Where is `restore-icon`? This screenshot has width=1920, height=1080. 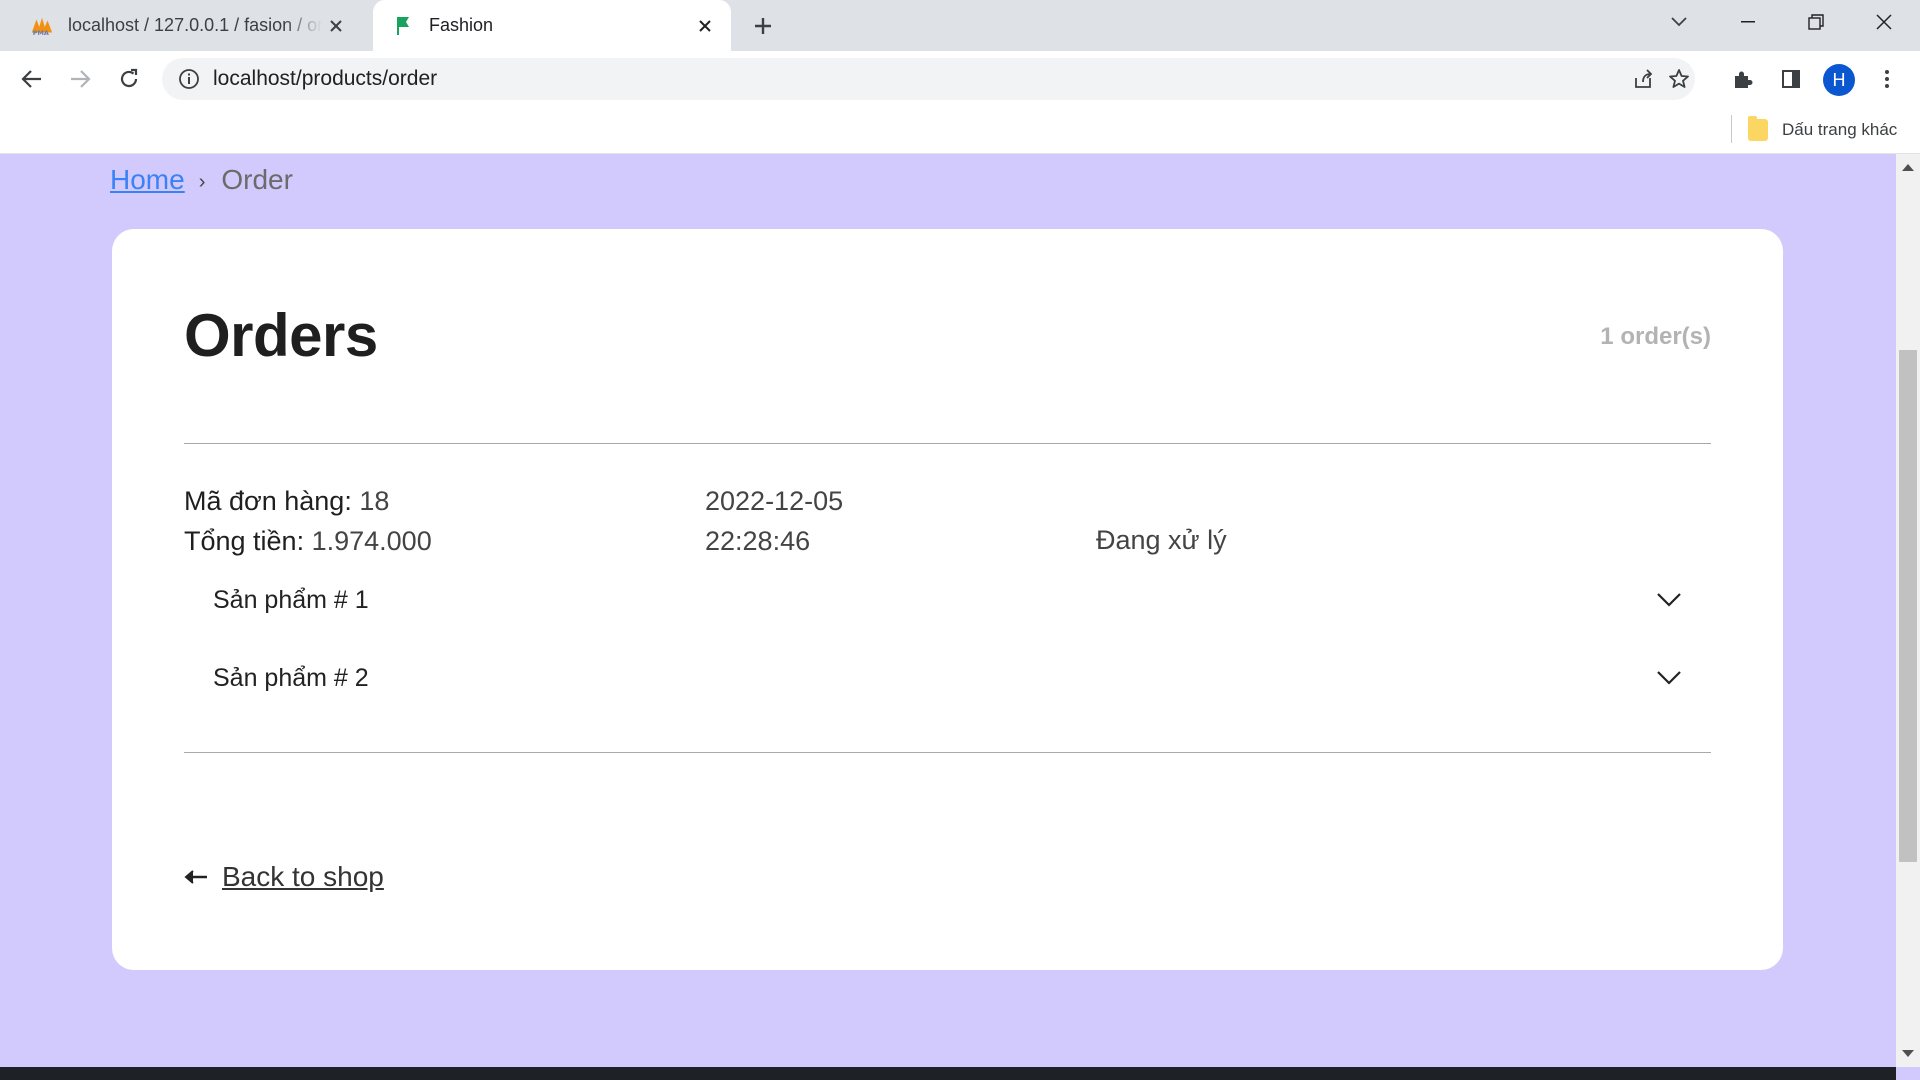 restore-icon is located at coordinates (1816, 22).